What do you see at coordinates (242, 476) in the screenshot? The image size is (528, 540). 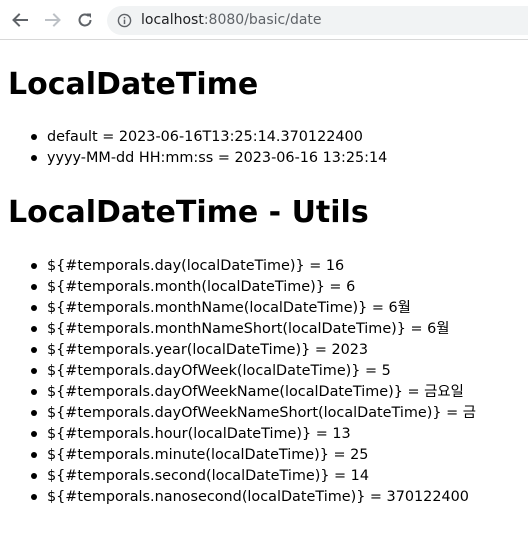 I see `list-item: ${#temporals.second(localDateTime)} = 14` at bounding box center [242, 476].